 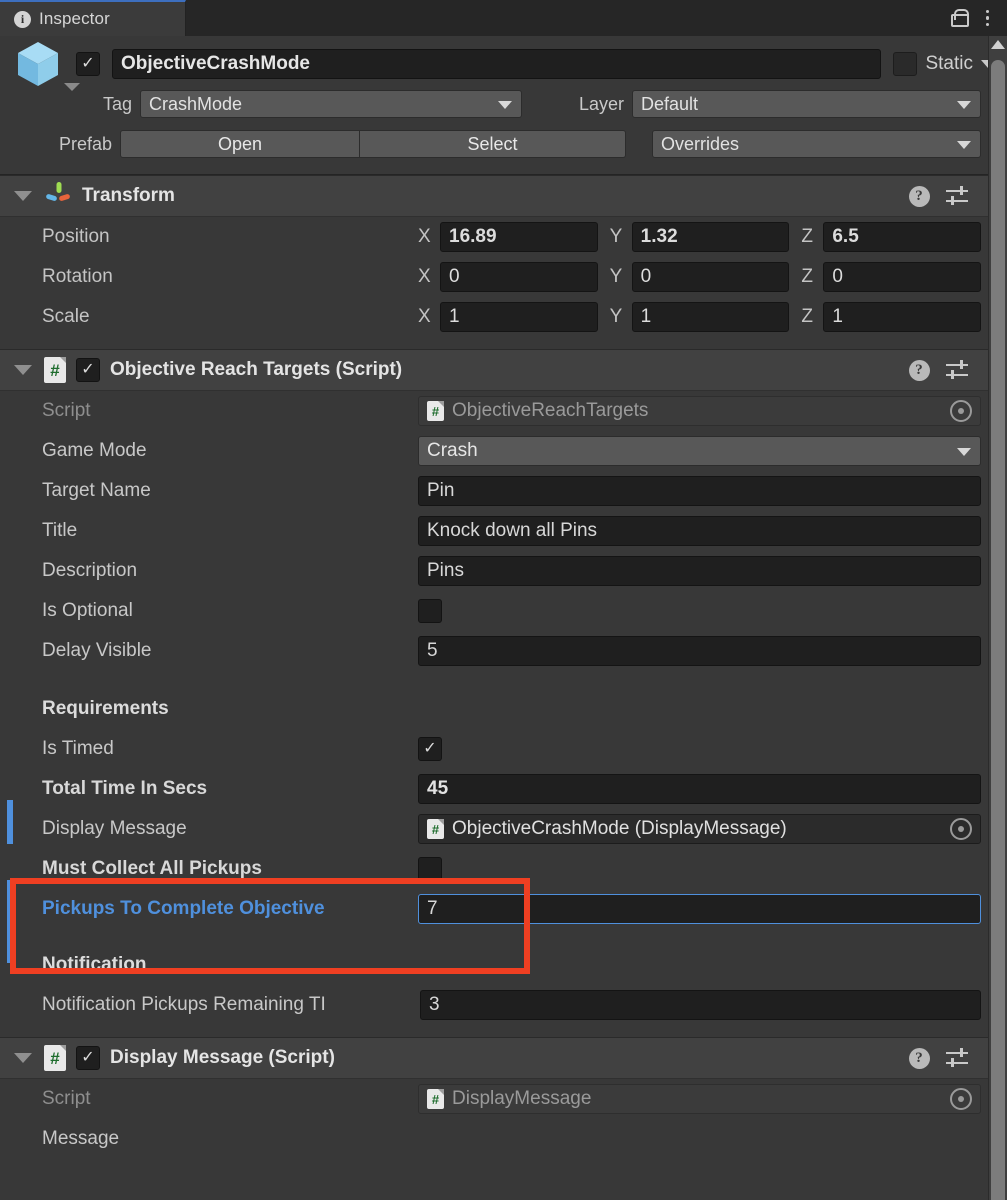 What do you see at coordinates (503, 611) in the screenshot?
I see `row-is-optional: Is Optional ✓` at bounding box center [503, 611].